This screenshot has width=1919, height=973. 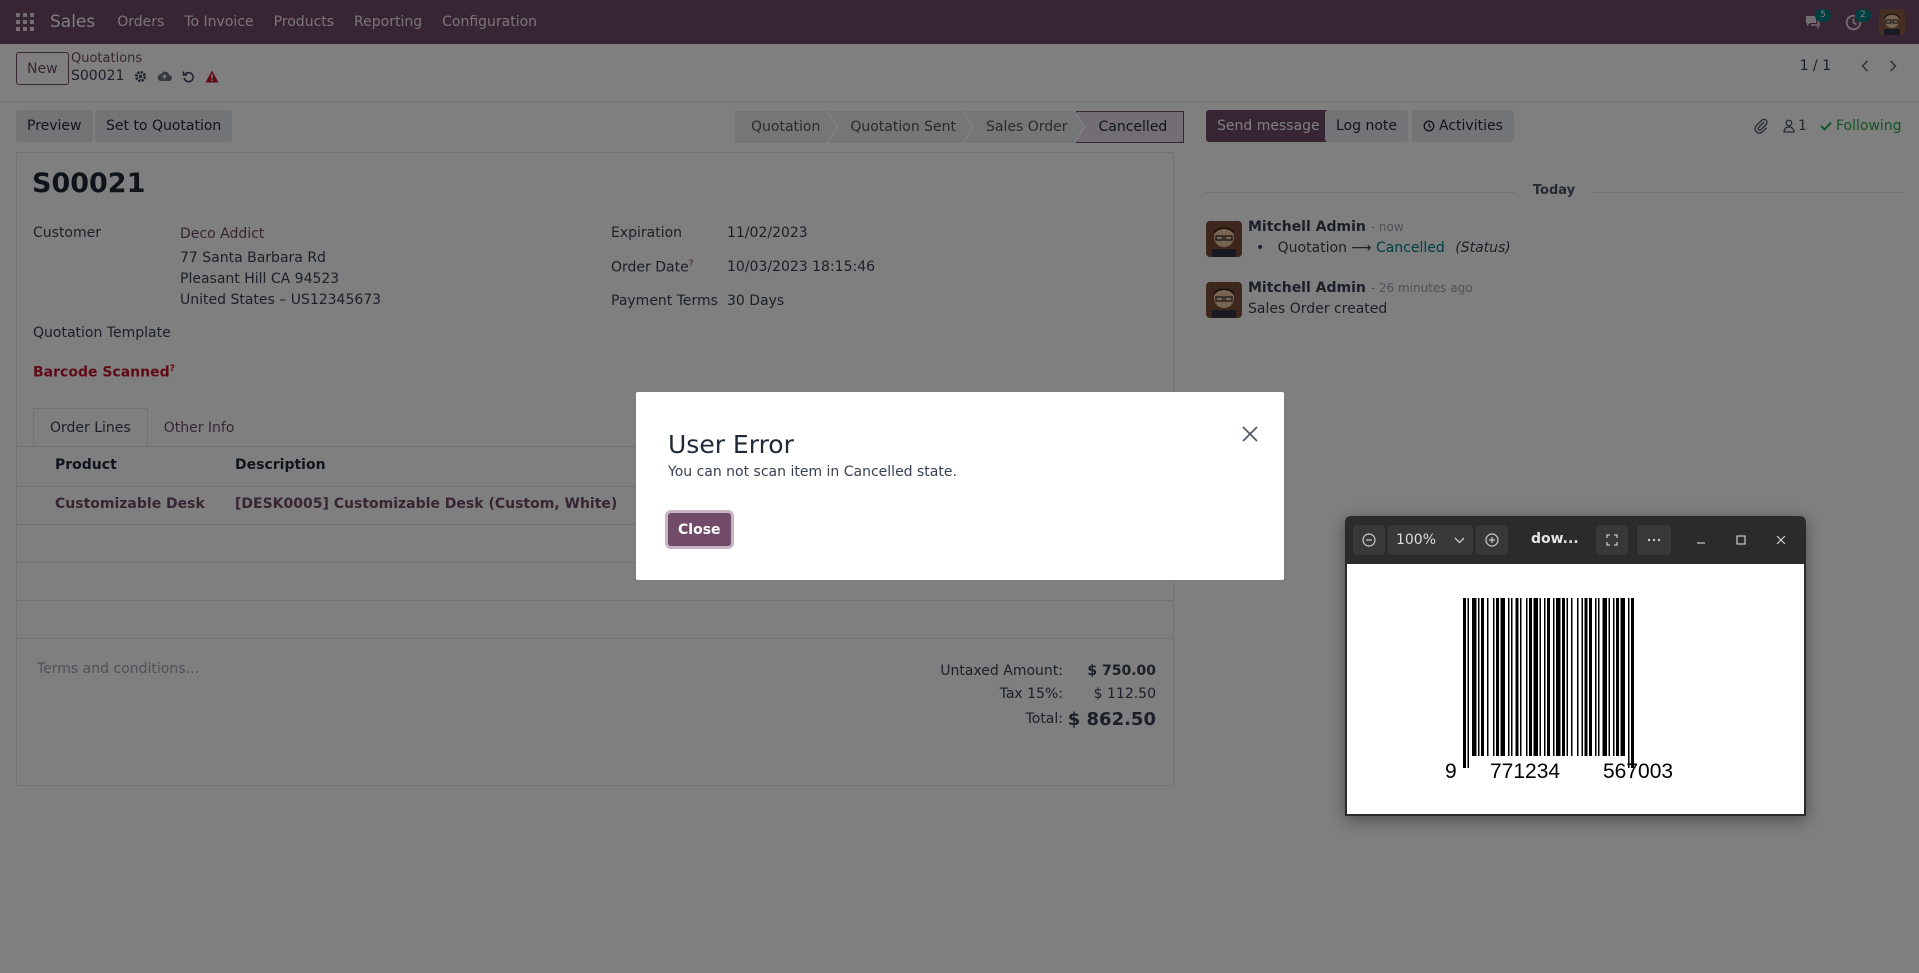 What do you see at coordinates (1701, 540) in the screenshot?
I see `minimize-icon` at bounding box center [1701, 540].